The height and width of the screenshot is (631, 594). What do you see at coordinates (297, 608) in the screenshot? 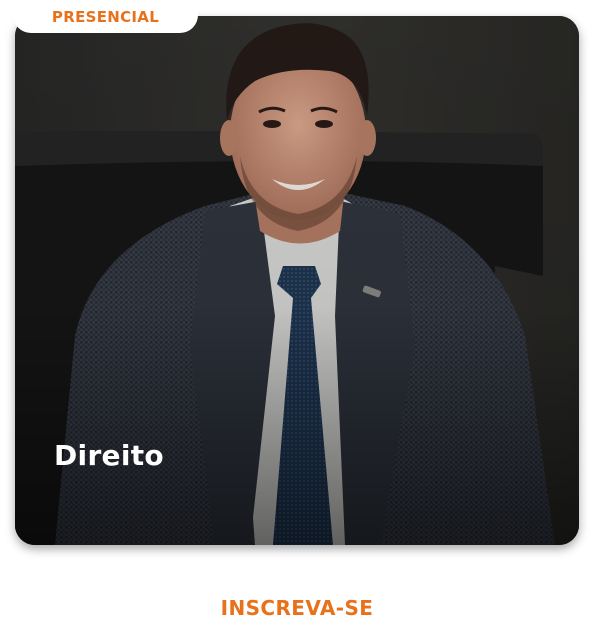
I see `enroll-button: INSCREVA-SE` at bounding box center [297, 608].